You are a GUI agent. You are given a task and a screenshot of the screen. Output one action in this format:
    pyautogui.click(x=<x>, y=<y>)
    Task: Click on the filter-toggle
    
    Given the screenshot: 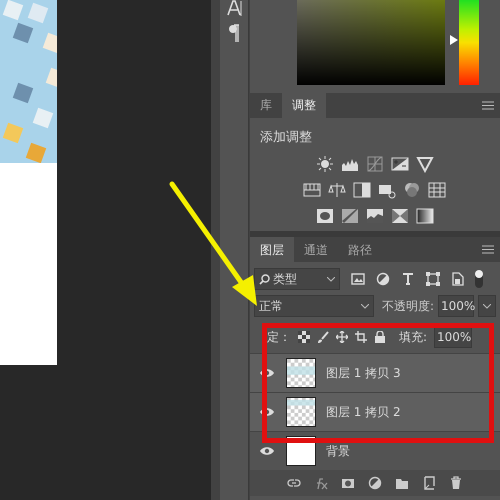 What is the action you would take?
    pyautogui.click(x=478, y=279)
    